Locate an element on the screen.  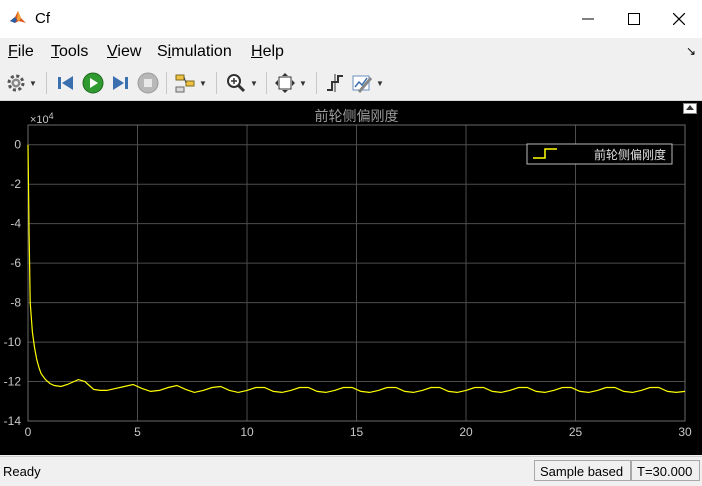
legend-entry: 前轮侧偏刚度 is located at coordinates (630, 154).